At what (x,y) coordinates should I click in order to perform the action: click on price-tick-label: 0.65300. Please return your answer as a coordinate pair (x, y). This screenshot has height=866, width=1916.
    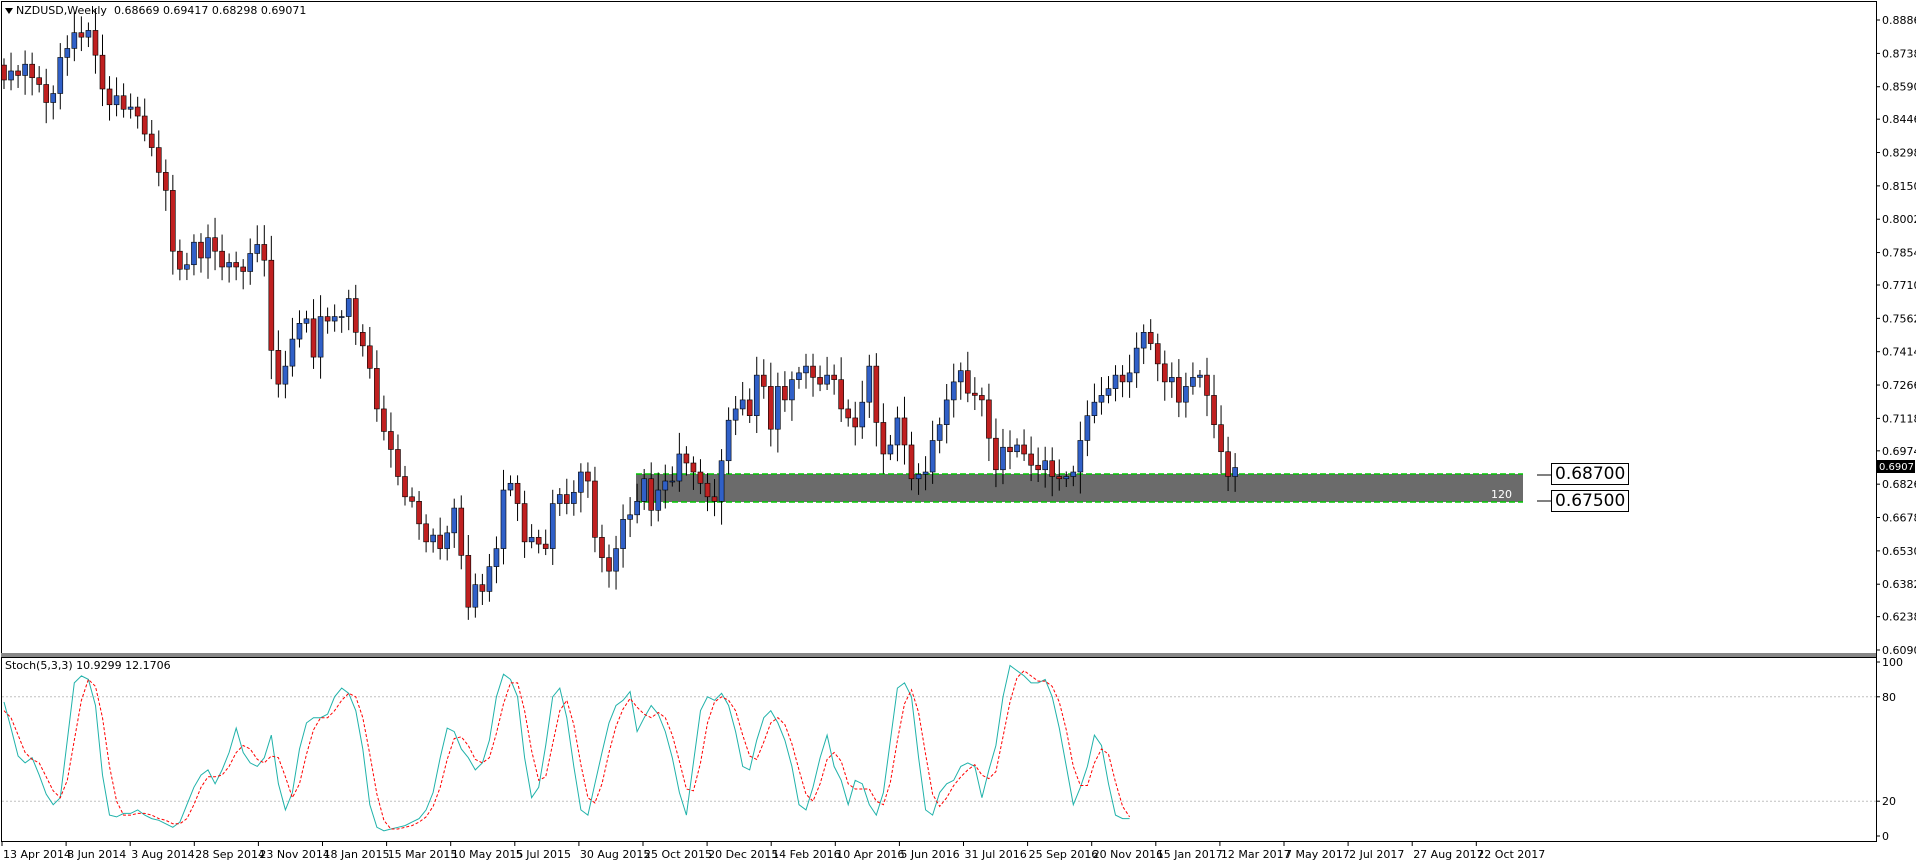
    Looking at the image, I should click on (1899, 551).